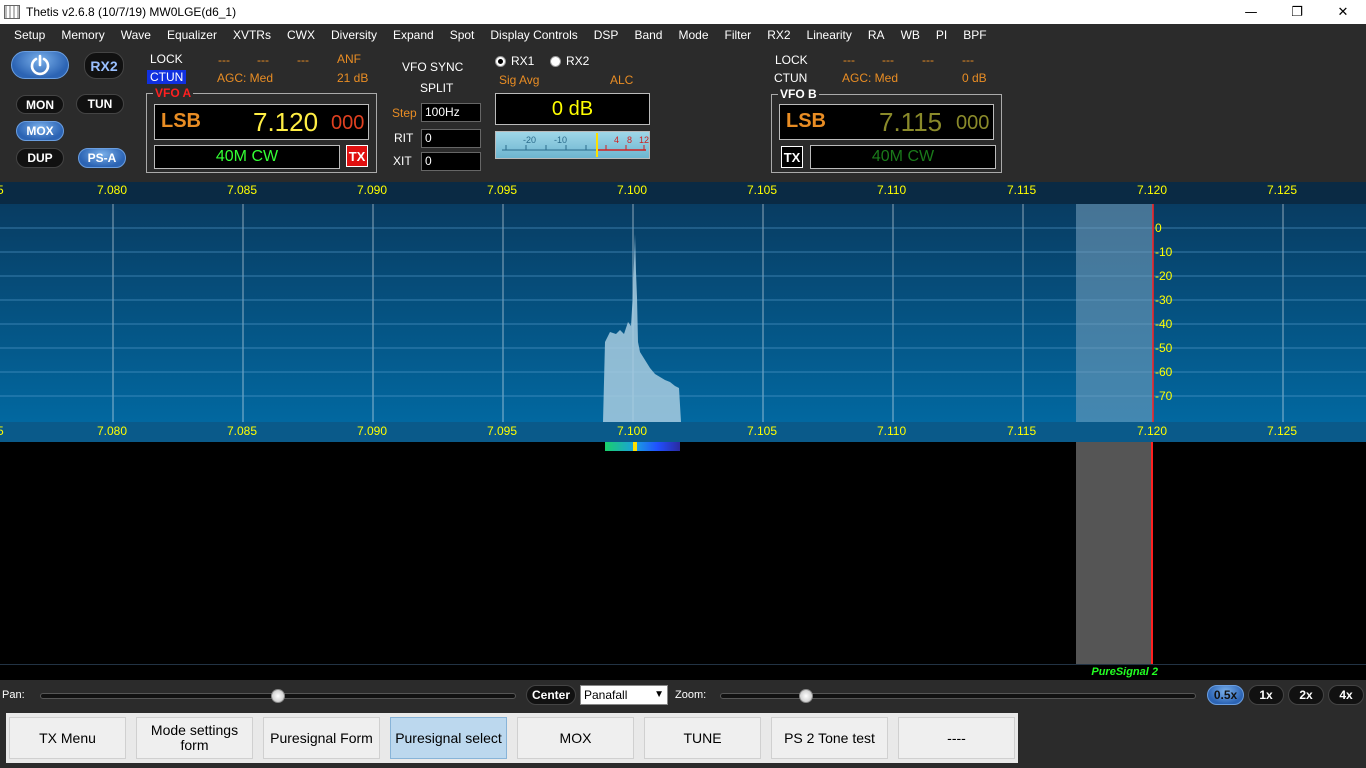 Image resolution: width=1366 pixels, height=768 pixels. I want to click on vfo-a-freq: 7.120, so click(285, 122).